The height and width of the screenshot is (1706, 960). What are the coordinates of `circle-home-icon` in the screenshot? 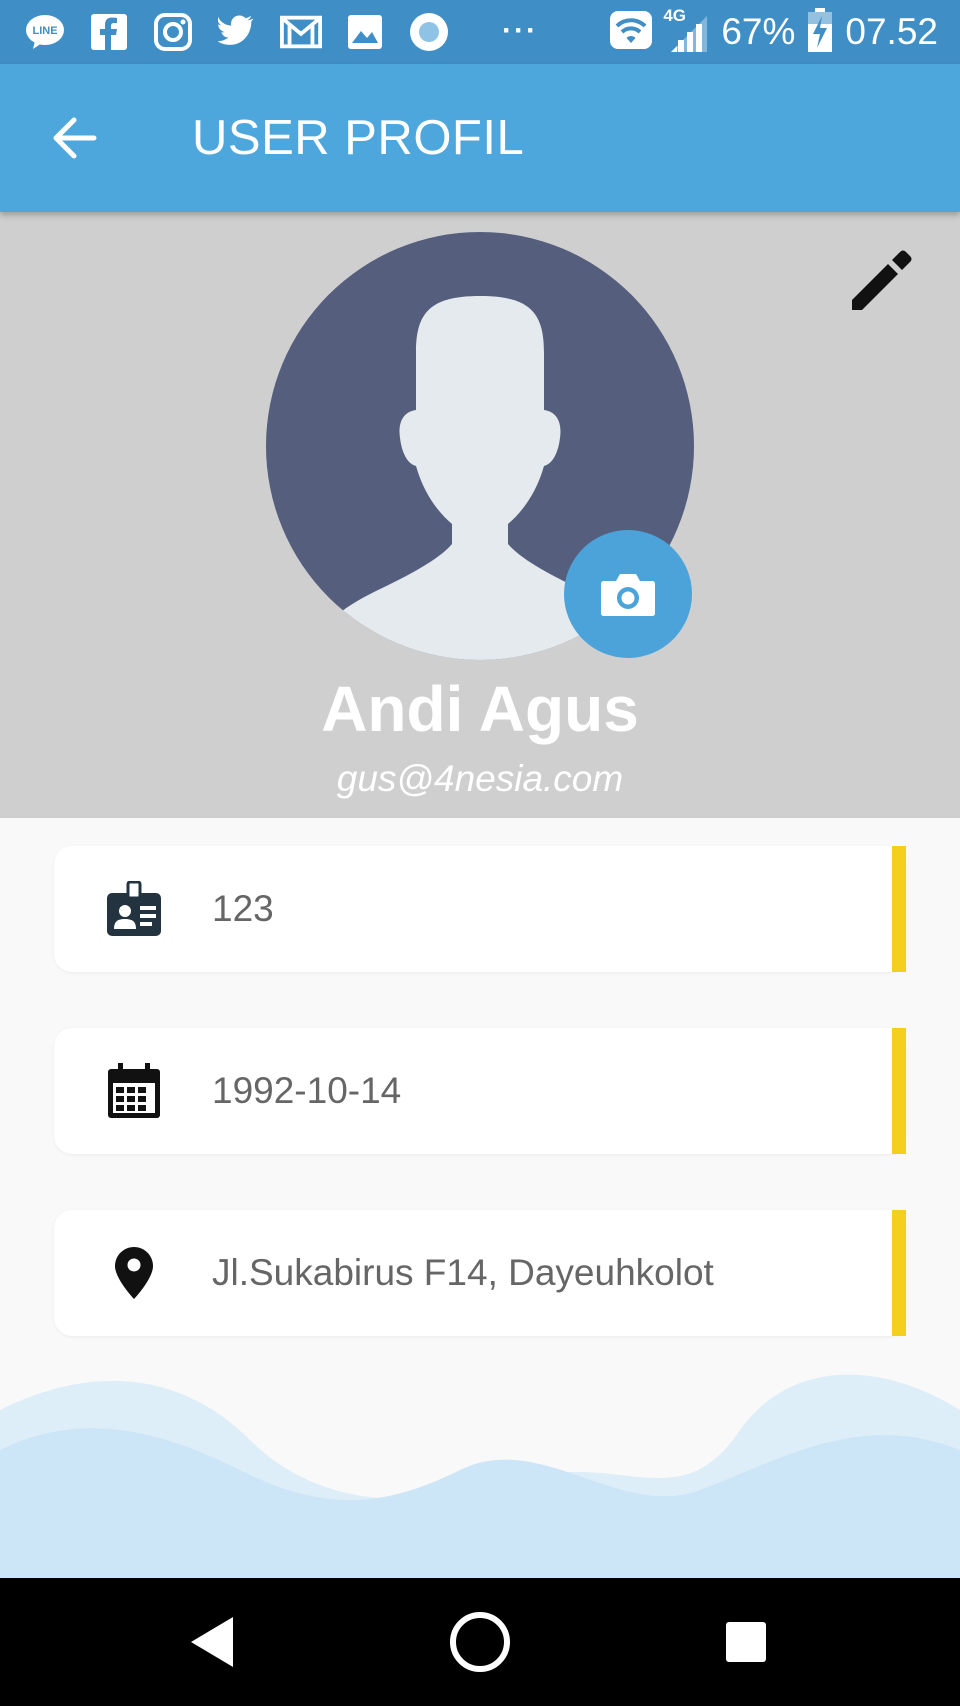 It's located at (480, 1642).